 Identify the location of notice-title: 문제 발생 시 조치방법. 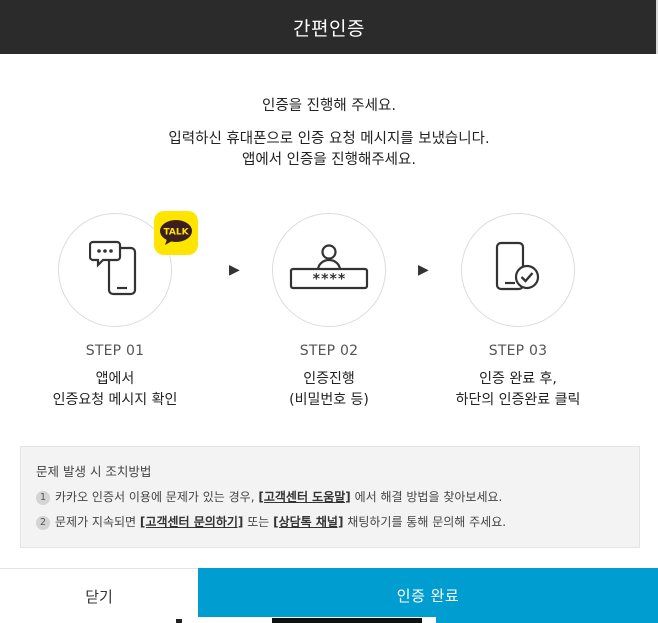
(94, 471).